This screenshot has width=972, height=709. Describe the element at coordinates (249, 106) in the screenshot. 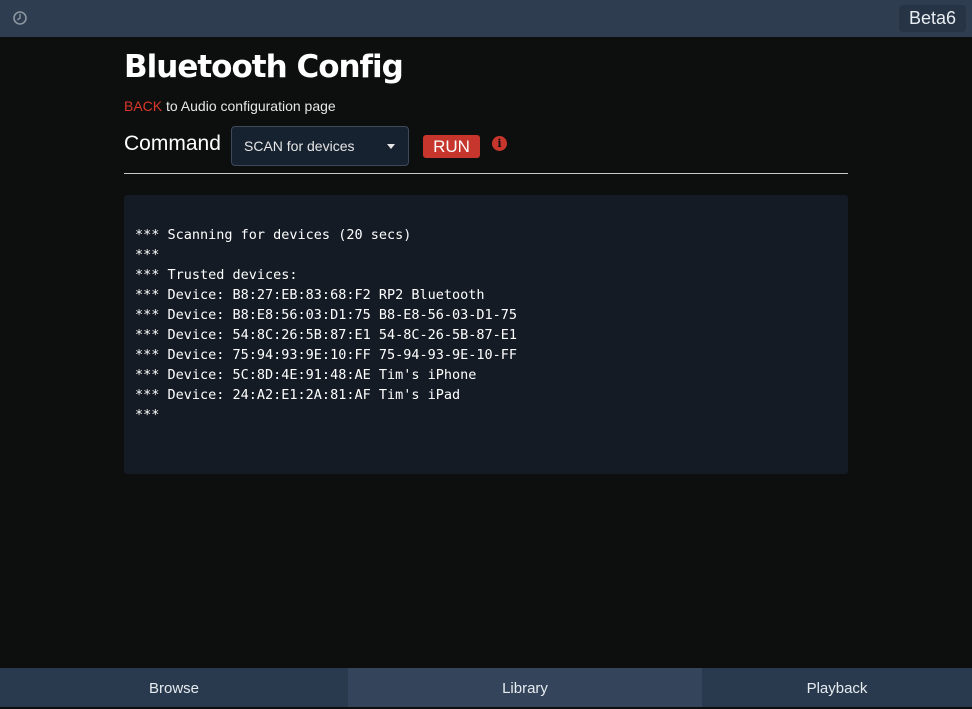

I see `back-description: to Audio configuration page` at that location.